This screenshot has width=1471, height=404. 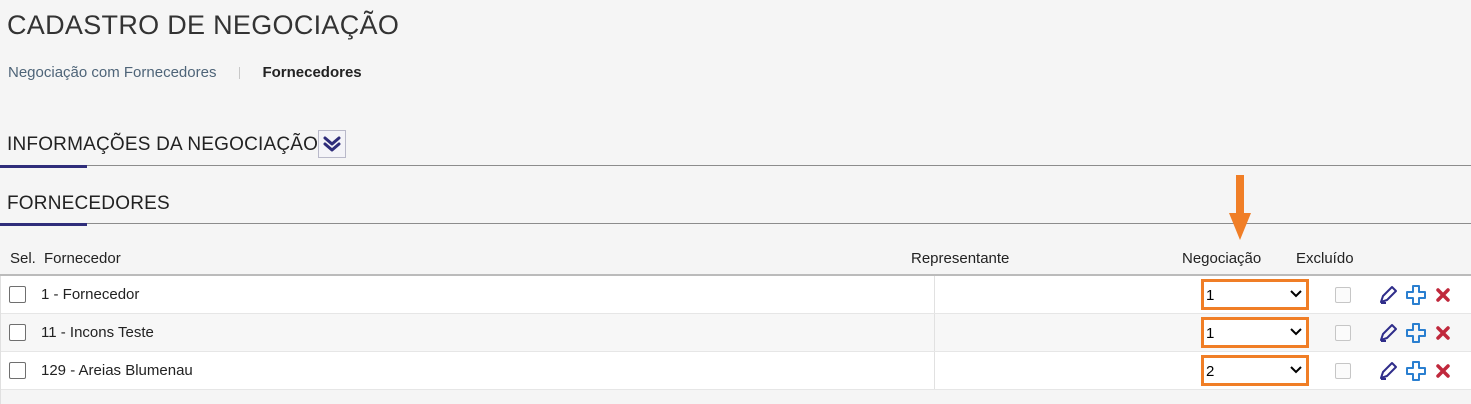 What do you see at coordinates (112, 72) in the screenshot?
I see `breadcrumb-link-negociacao: Negociação com Fornecedores` at bounding box center [112, 72].